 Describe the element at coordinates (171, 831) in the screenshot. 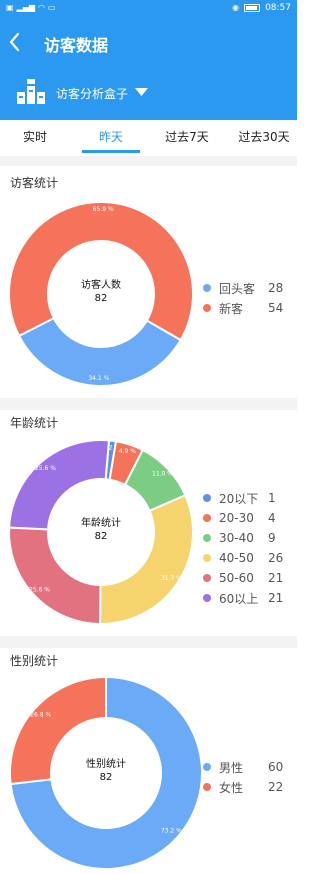

I see `slice-percent-label: 73.2 %` at that location.